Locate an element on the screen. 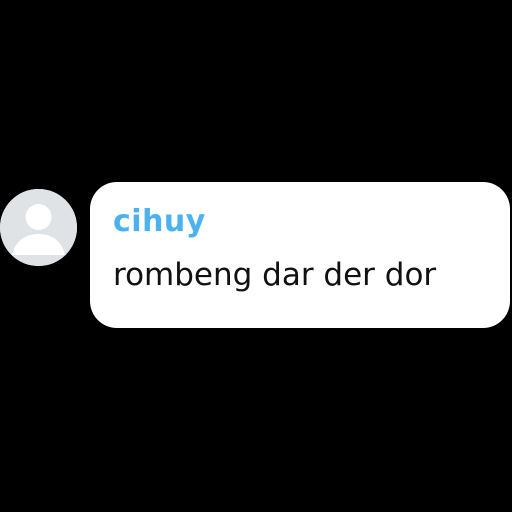  comment-username: cihuy is located at coordinates (311, 222).